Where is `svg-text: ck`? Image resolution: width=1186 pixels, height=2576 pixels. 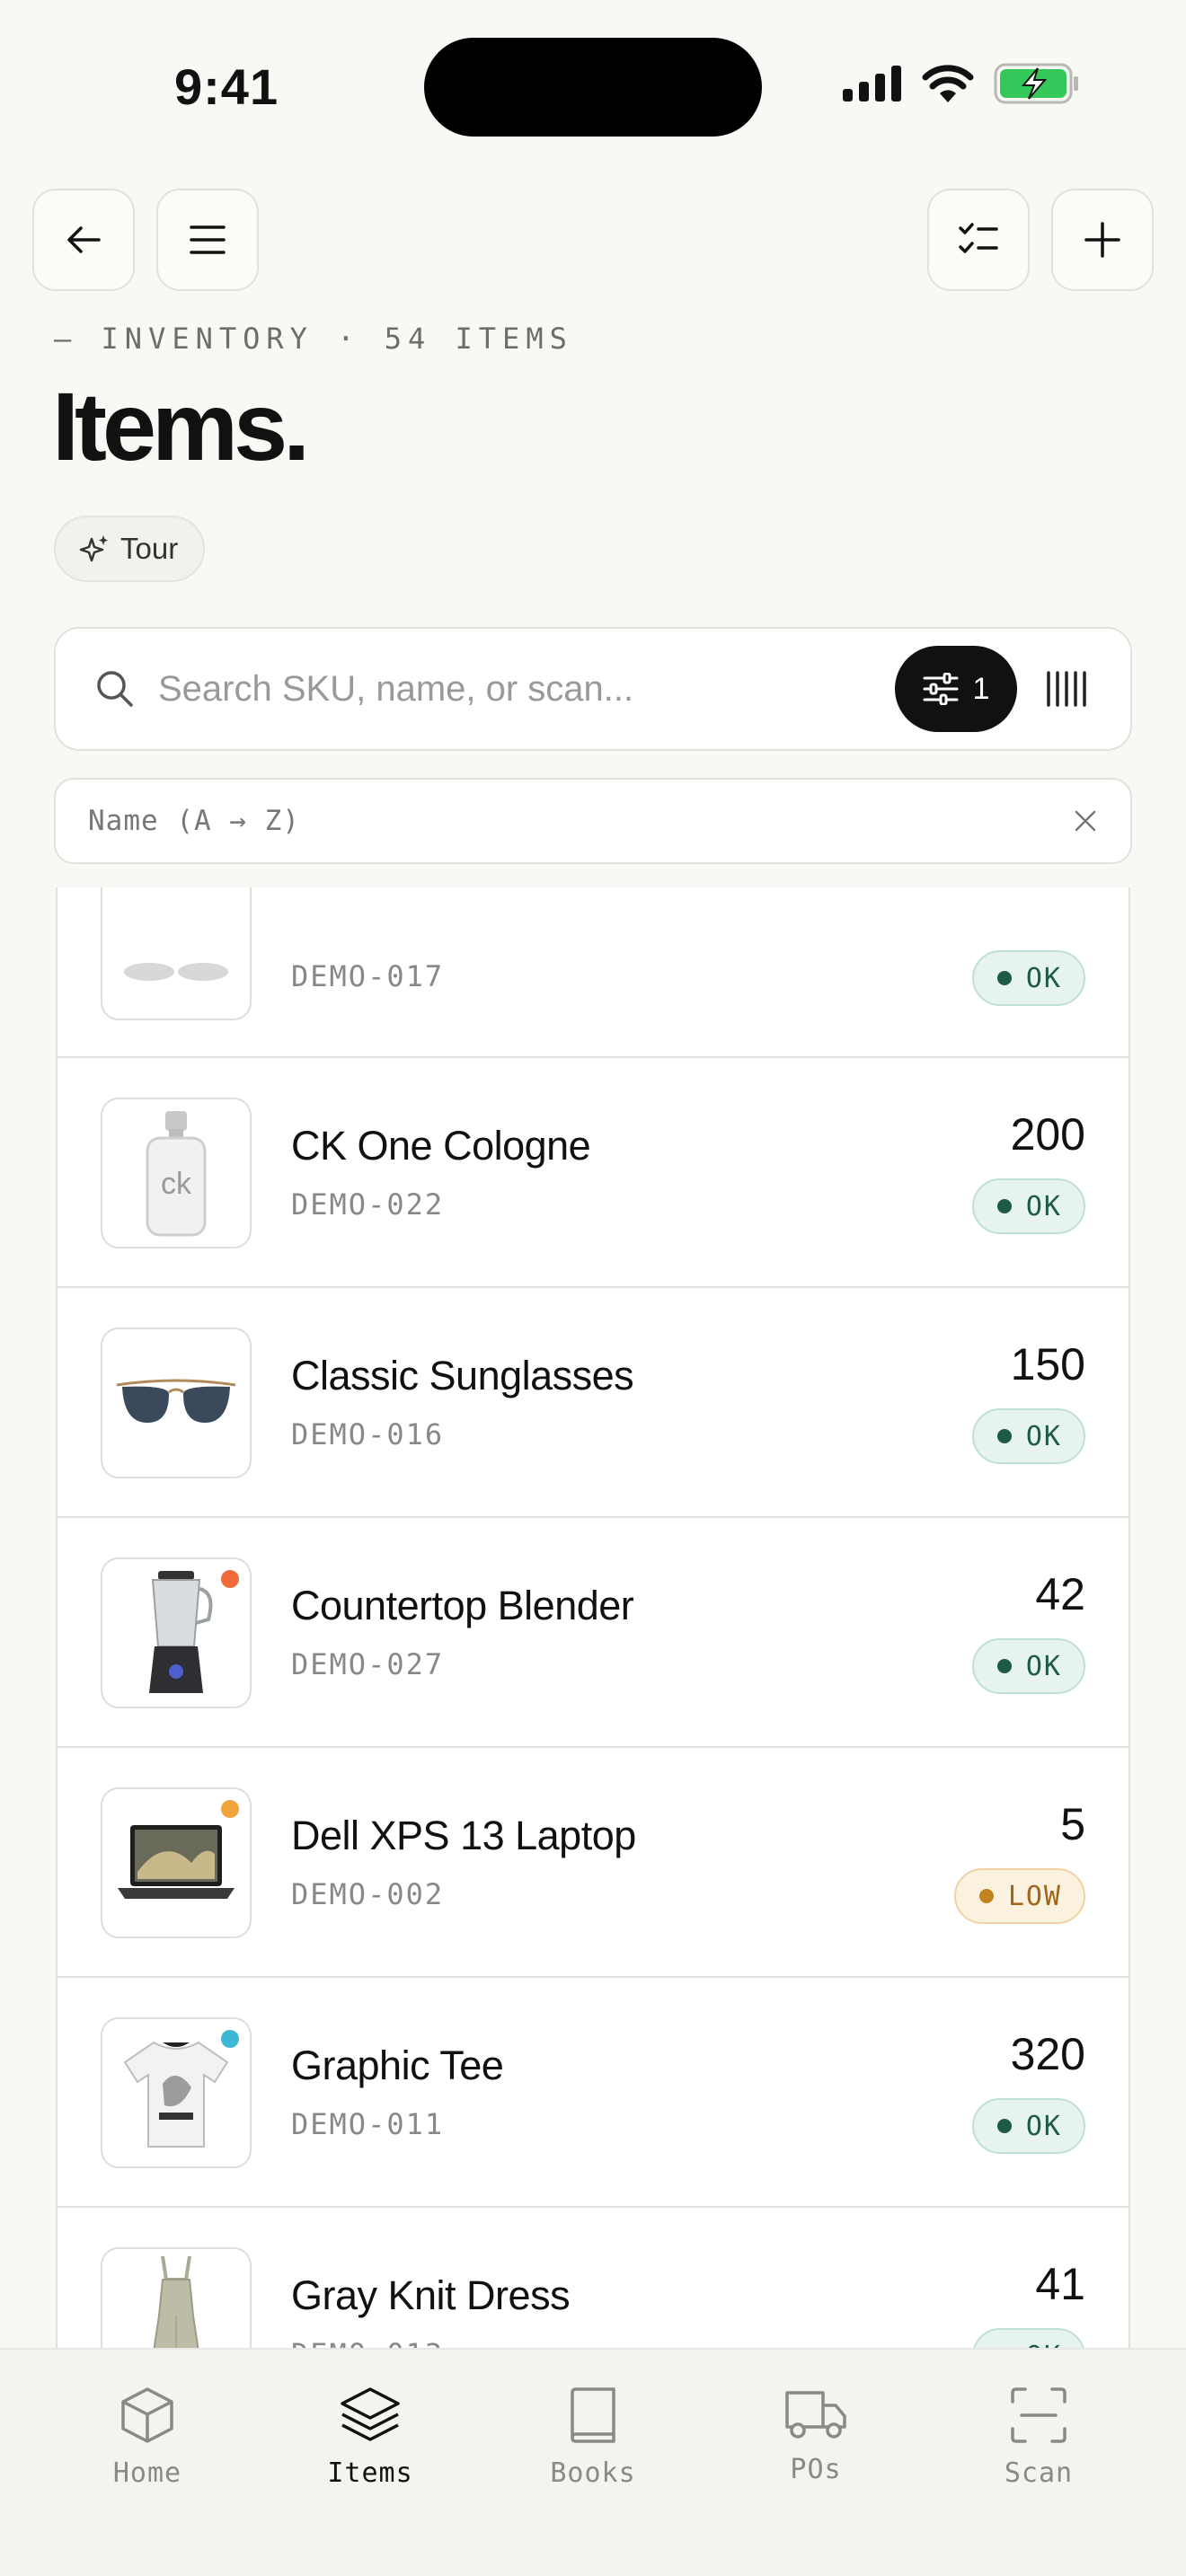 svg-text: ck is located at coordinates (176, 1184).